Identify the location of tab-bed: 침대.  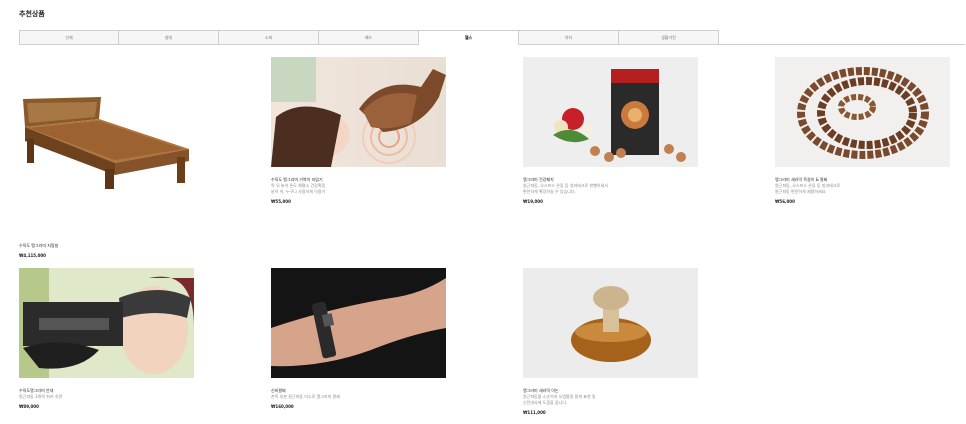
(169, 37).